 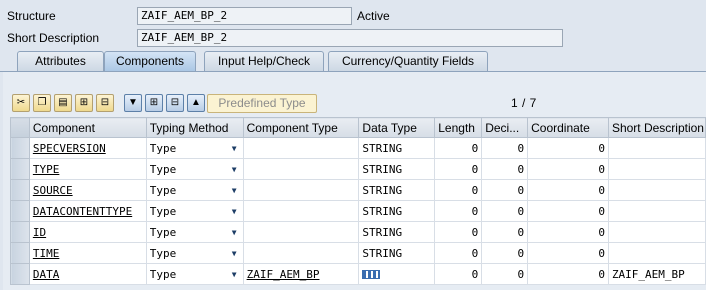 I want to click on column-header-data-type: Data Type, so click(x=397, y=127).